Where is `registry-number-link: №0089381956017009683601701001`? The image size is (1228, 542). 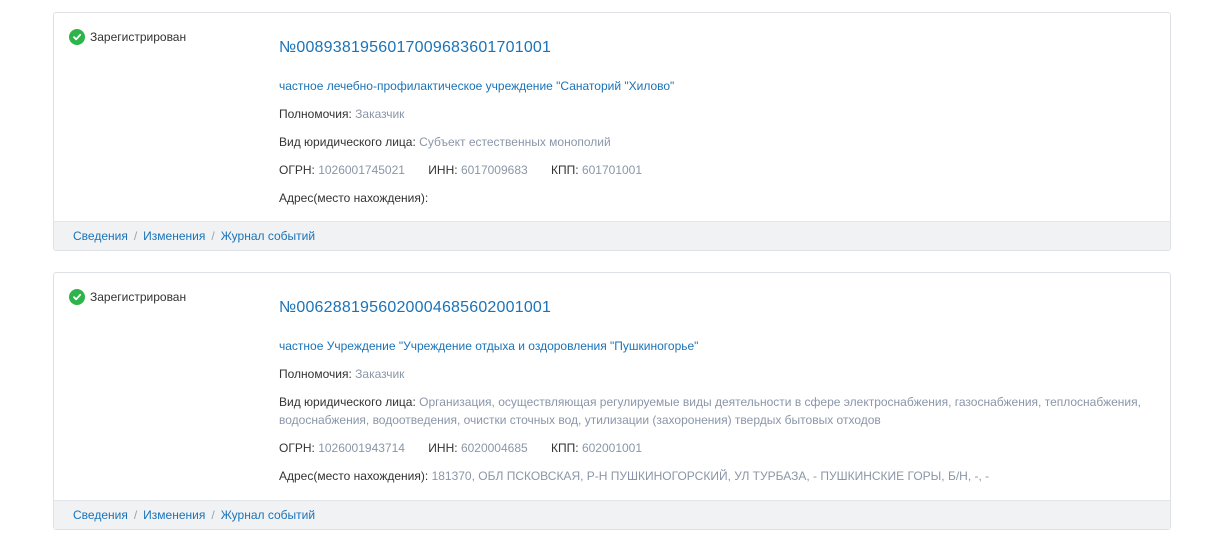 registry-number-link: №0089381956017009683601701001 is located at coordinates (717, 48).